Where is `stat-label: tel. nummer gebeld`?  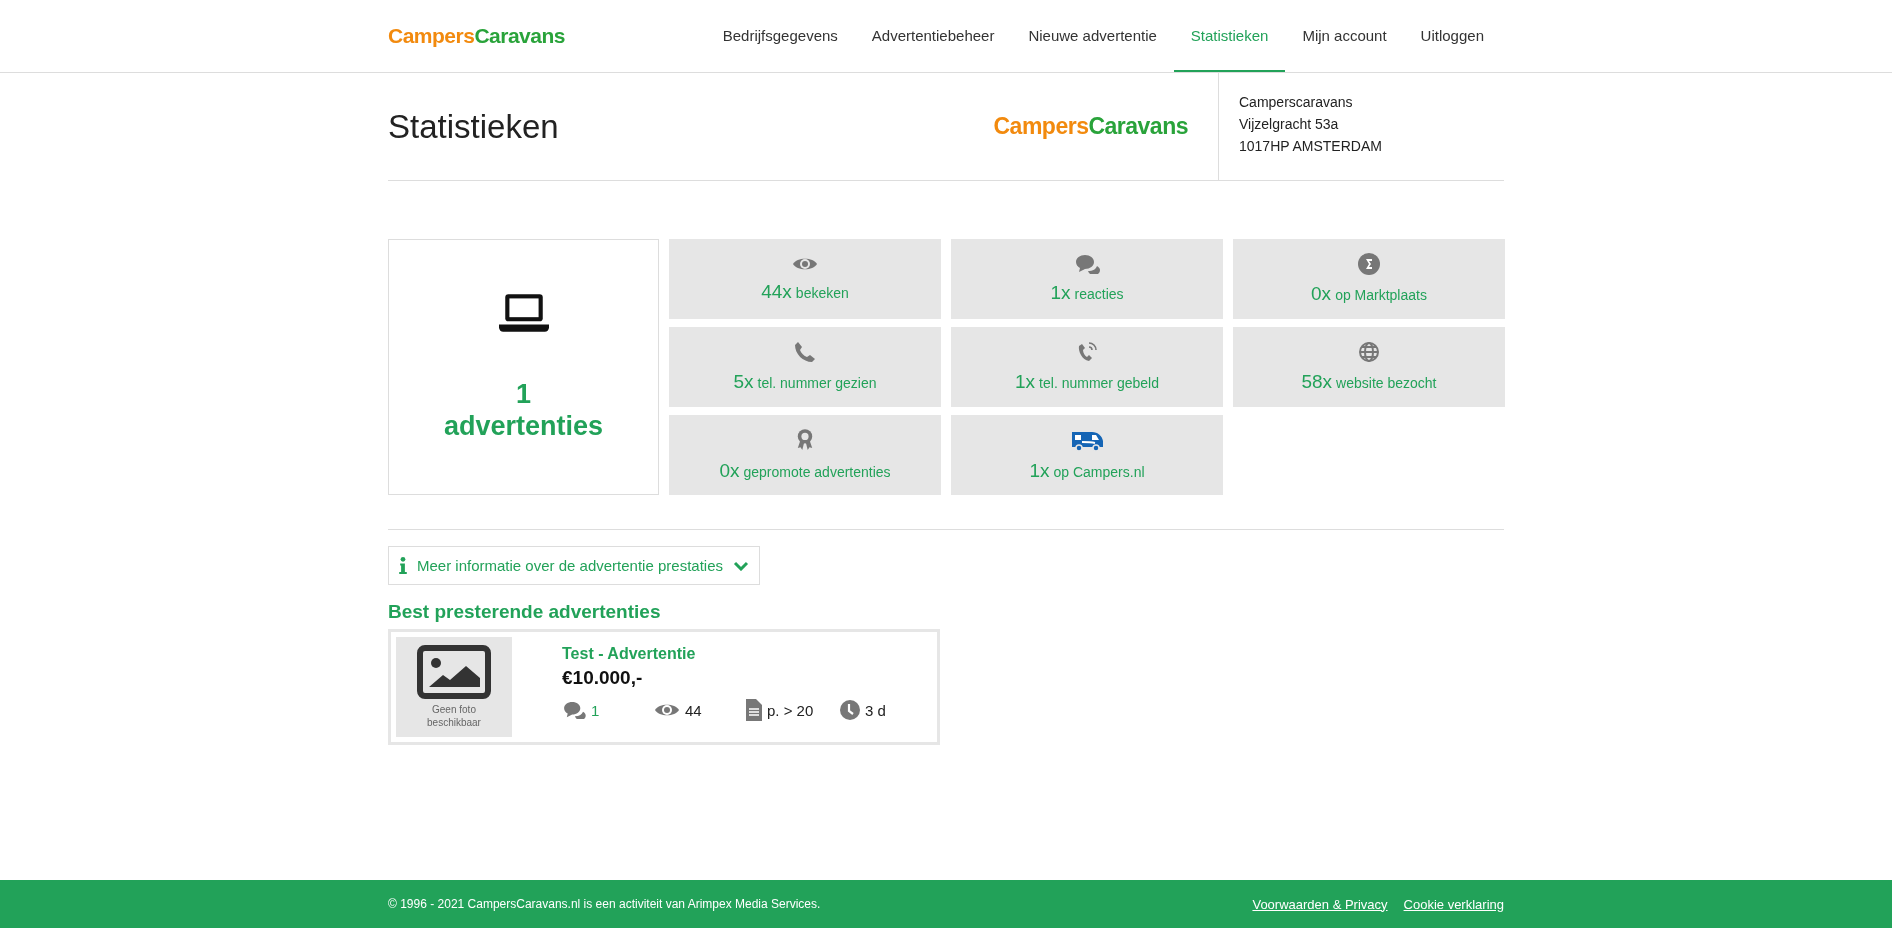
stat-label: tel. nummer gebeld is located at coordinates (1099, 383).